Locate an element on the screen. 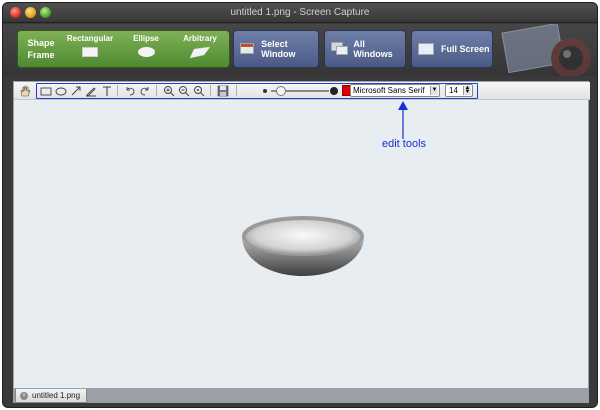 The image size is (600, 410). pen-tool-icon is located at coordinates (90, 90).